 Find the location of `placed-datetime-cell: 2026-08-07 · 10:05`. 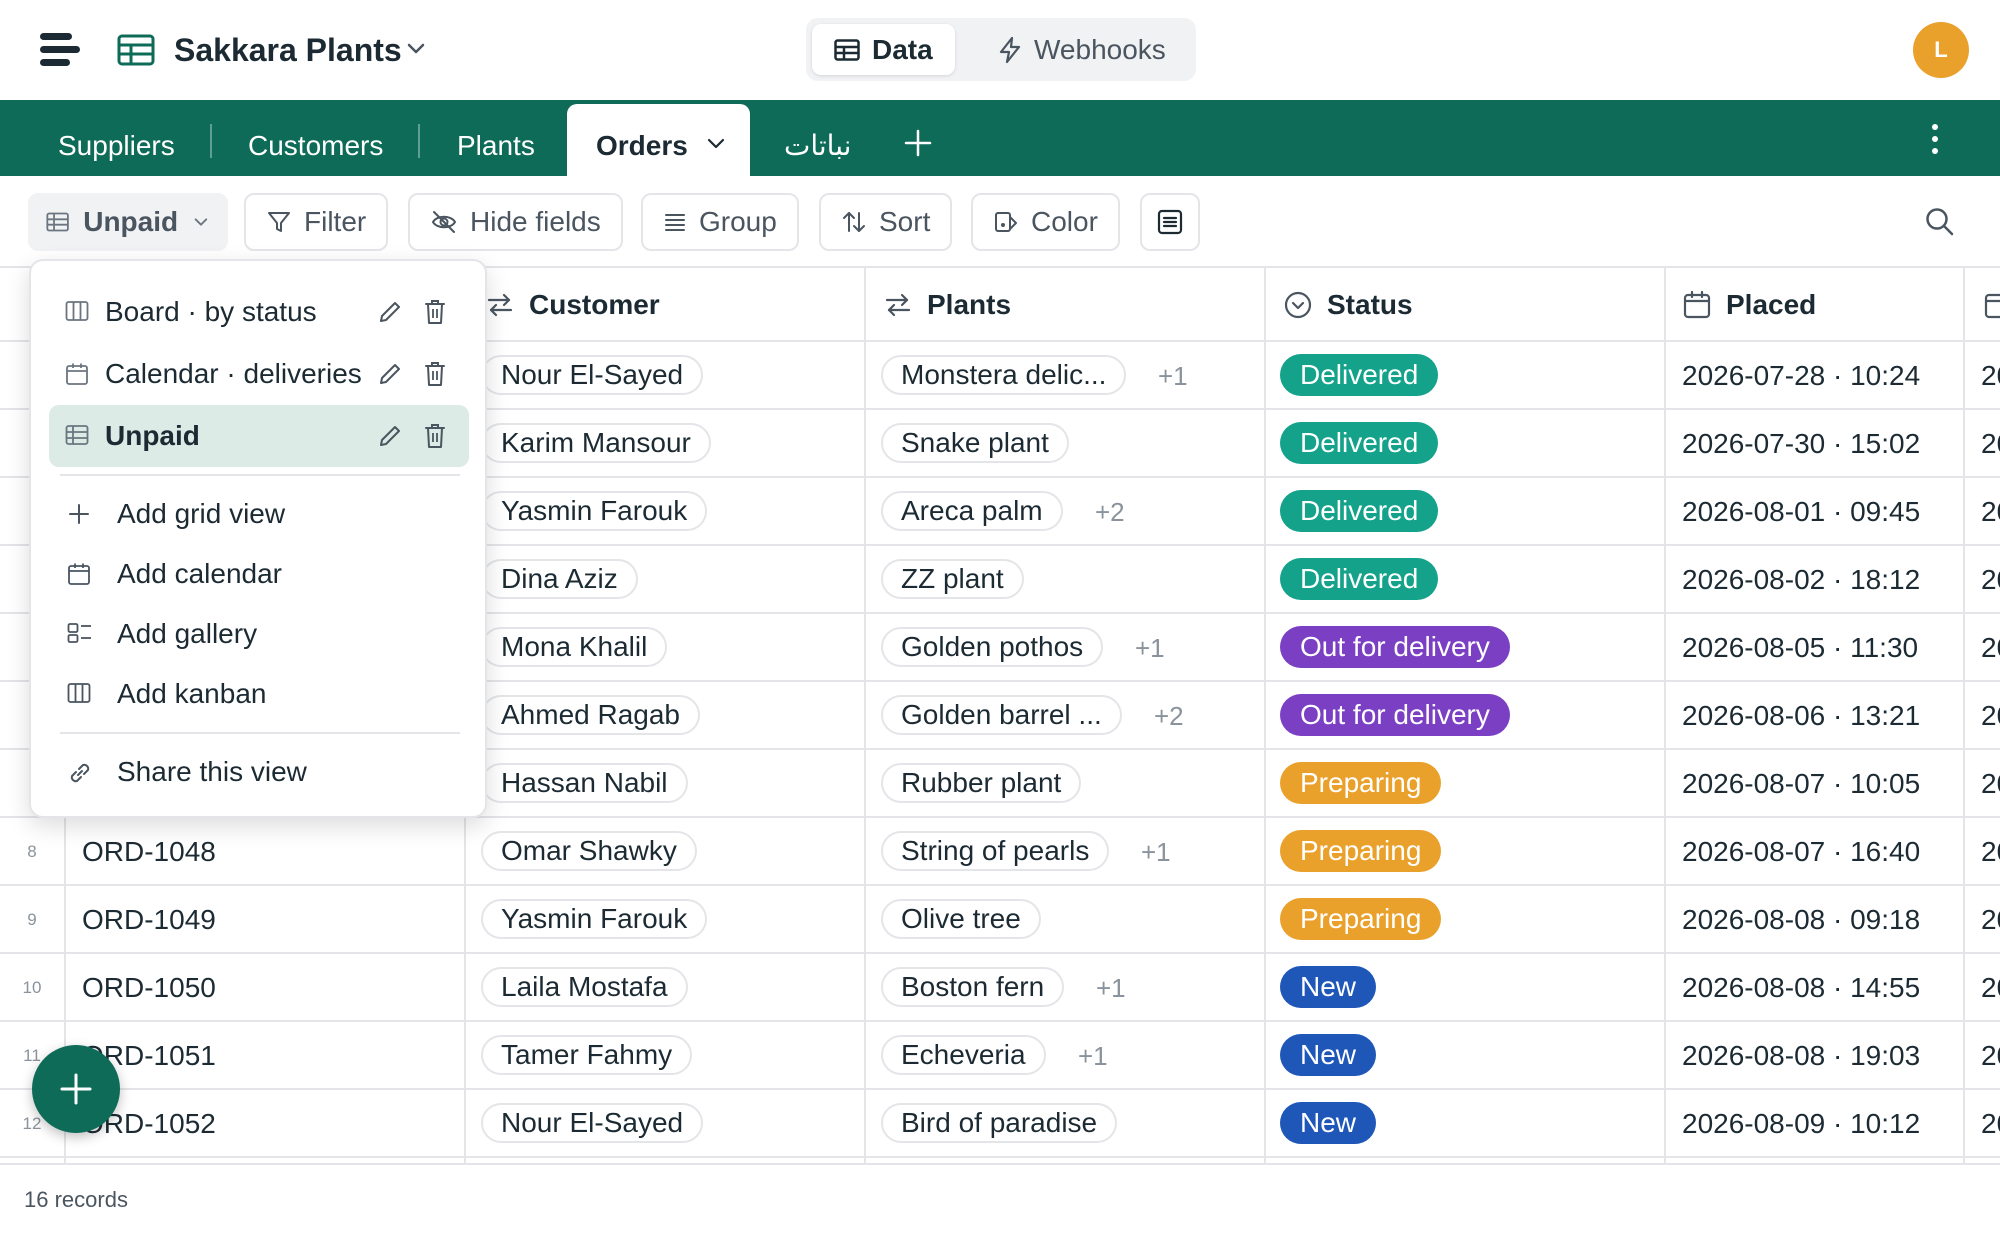

placed-datetime-cell: 2026-08-07 · 10:05 is located at coordinates (1801, 784).